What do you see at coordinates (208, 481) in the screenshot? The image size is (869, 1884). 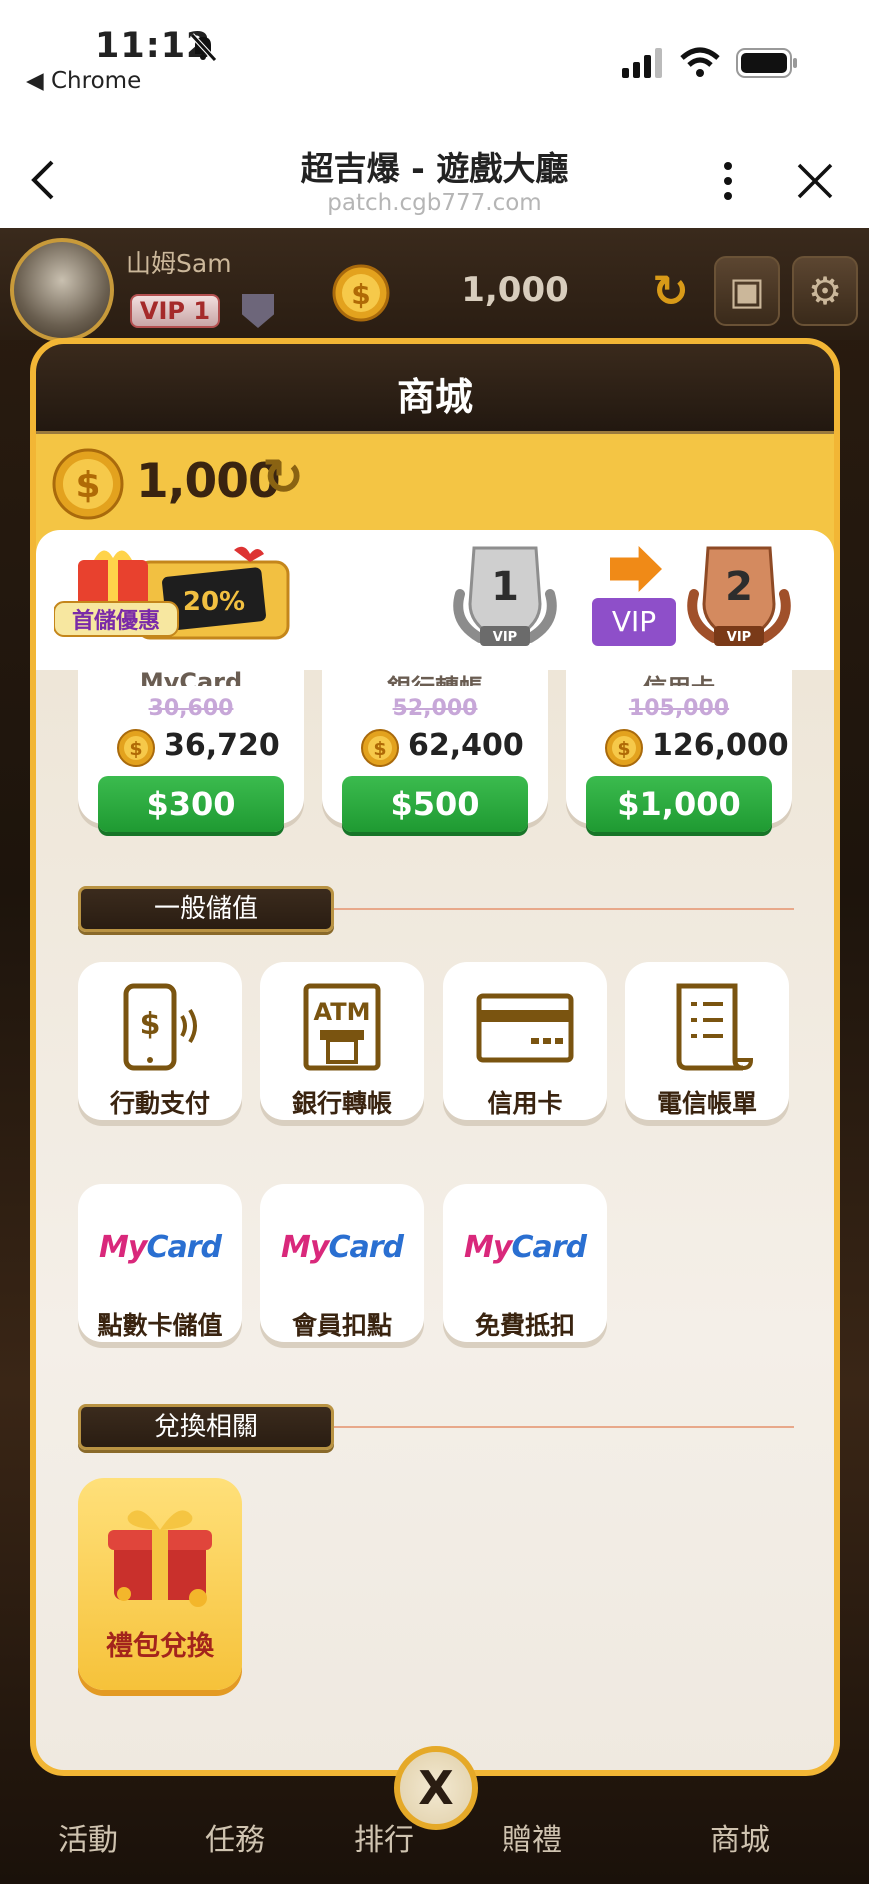 I see `shop-balance: 1,000` at bounding box center [208, 481].